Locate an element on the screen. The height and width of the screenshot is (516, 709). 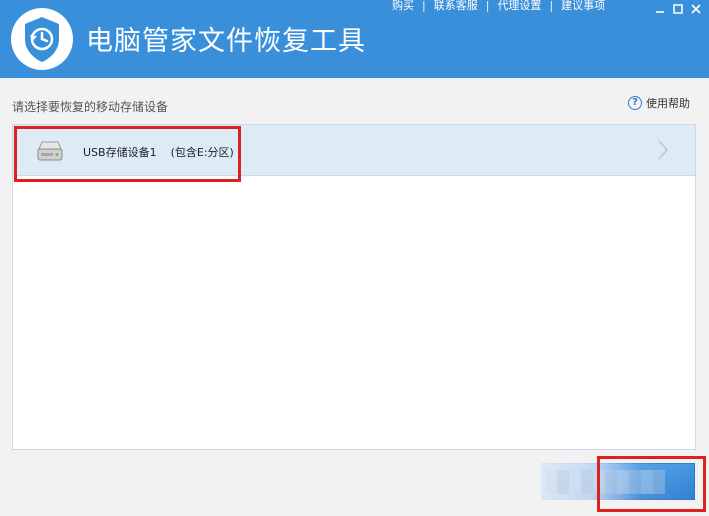
menu-contact-support: 联系客服 is located at coordinates (456, 6).